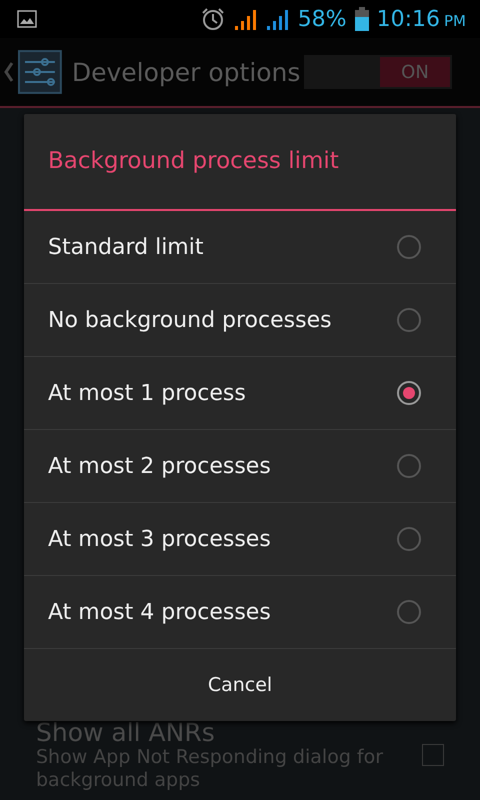  Describe the element at coordinates (240, 685) in the screenshot. I see `cancel-button: Cancel` at that location.